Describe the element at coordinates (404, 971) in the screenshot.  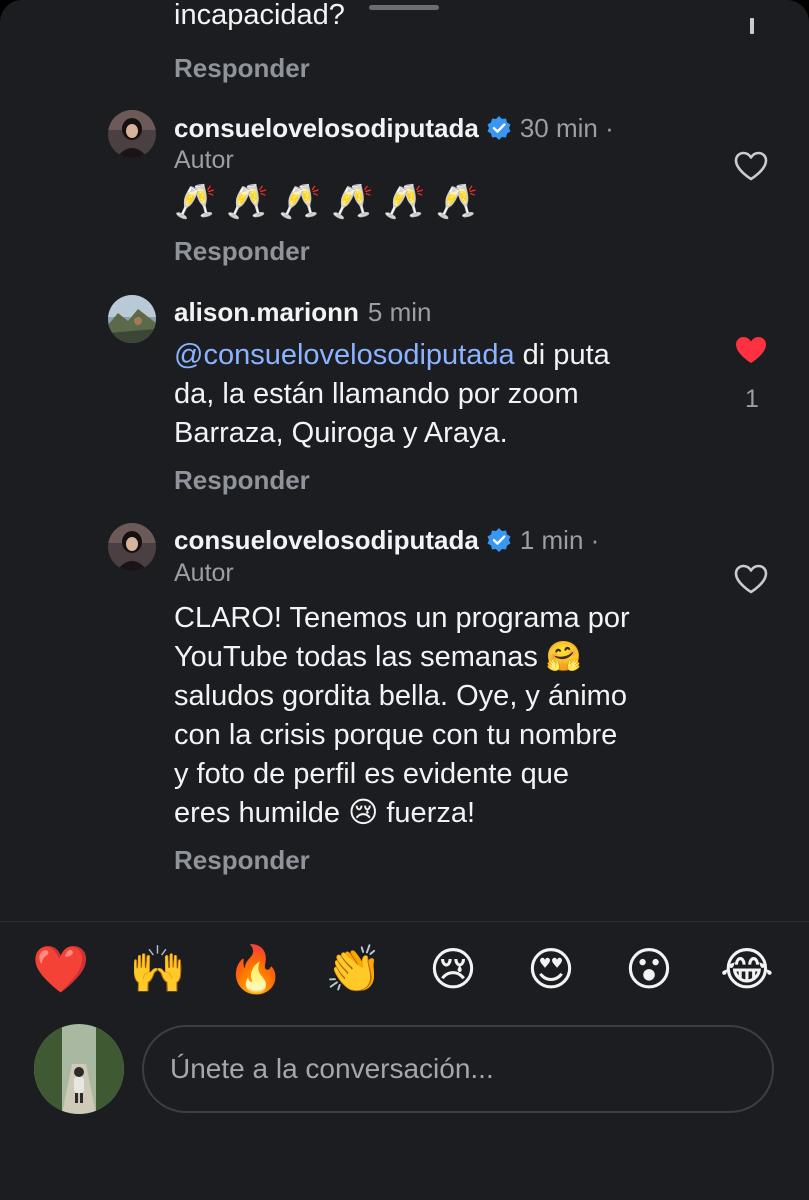
I see `quick-reactions-bar: ❤️ 🙌 🔥 👏 😢 😍 😮 😂` at that location.